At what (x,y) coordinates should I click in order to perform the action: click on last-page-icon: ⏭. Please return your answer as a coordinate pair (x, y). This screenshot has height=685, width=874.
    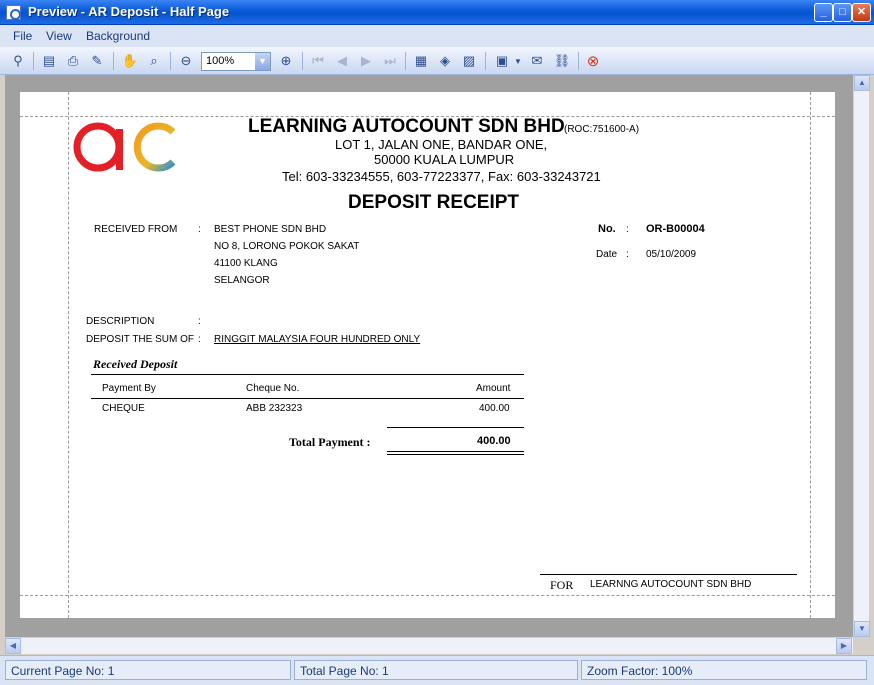
    Looking at the image, I should click on (390, 61).